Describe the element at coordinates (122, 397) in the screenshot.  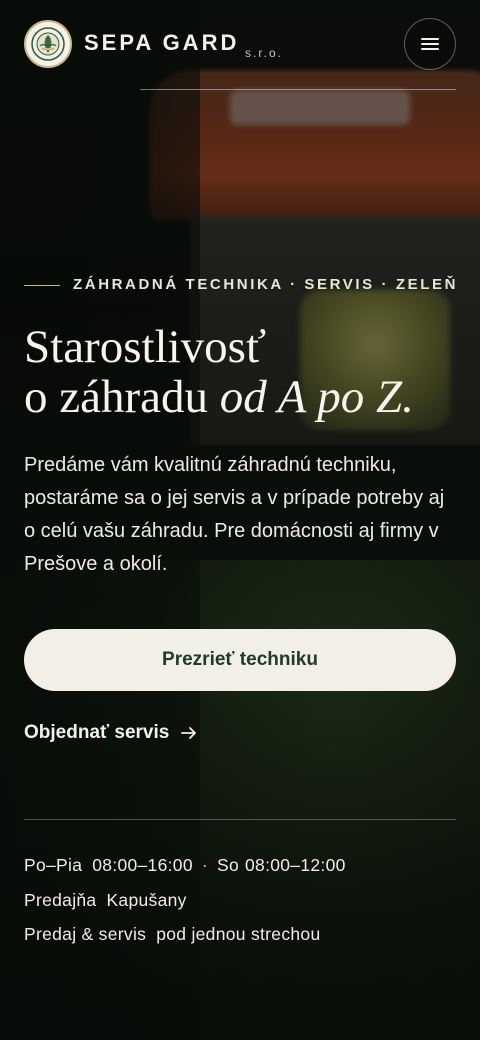
I see `headline-line-2: o záhradu` at that location.